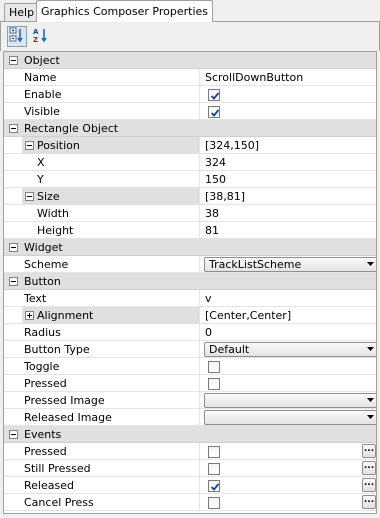  What do you see at coordinates (29, 315) in the screenshot?
I see `expand-icon` at bounding box center [29, 315].